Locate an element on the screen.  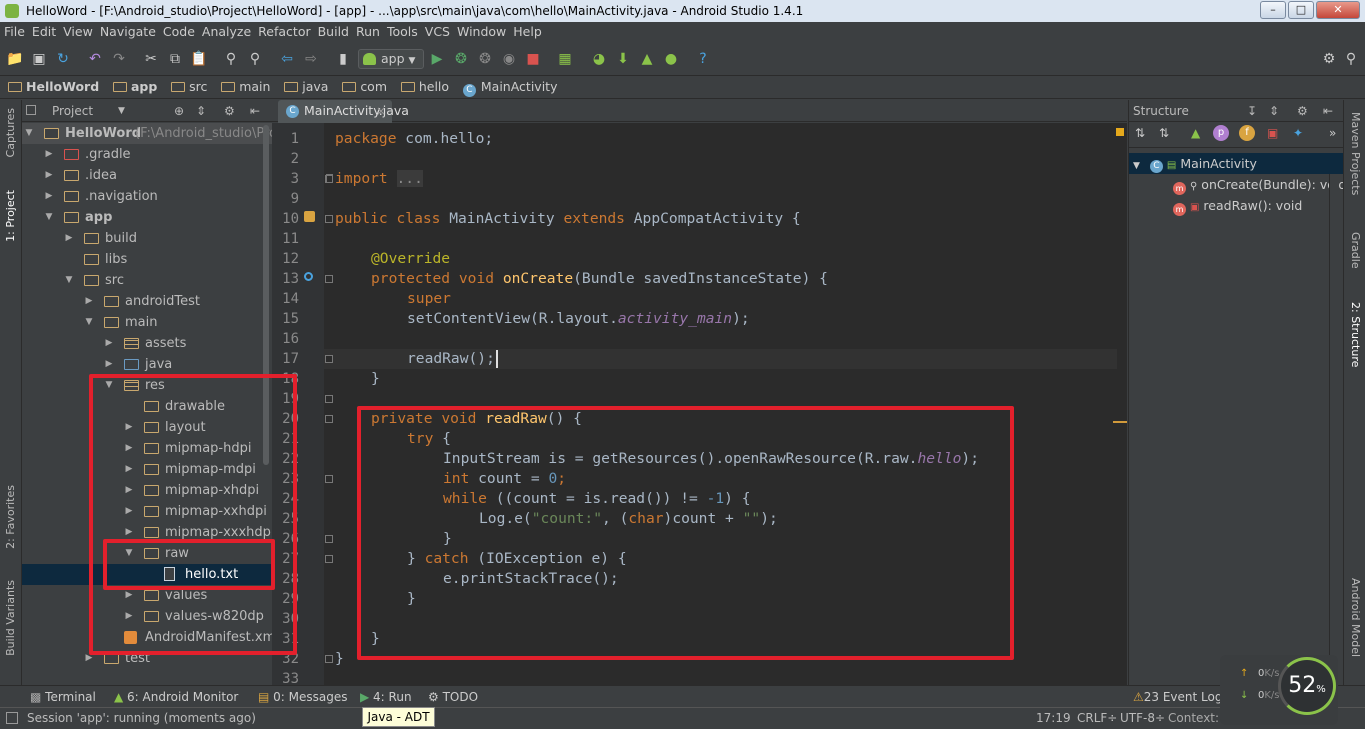
menu-code: Code is located at coordinates (178, 32).